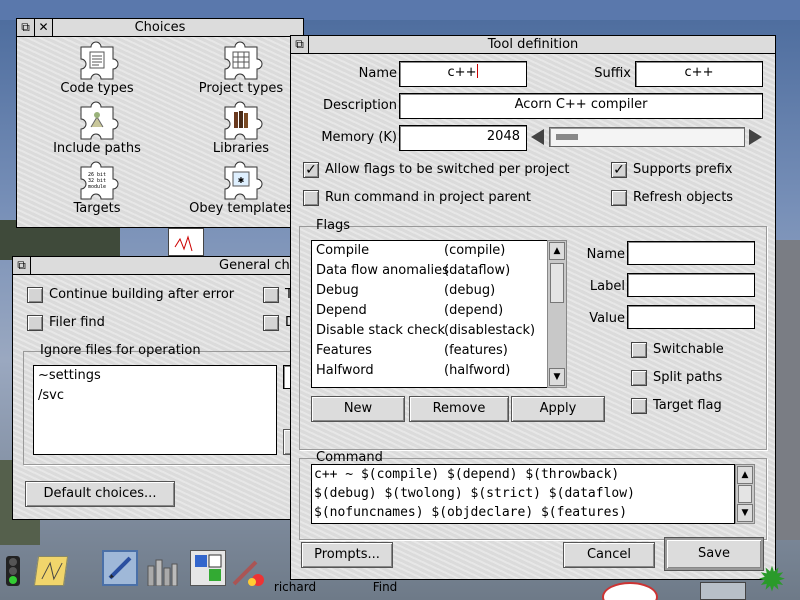  I want to click on continue-building-label: Continue building after error, so click(142, 294).